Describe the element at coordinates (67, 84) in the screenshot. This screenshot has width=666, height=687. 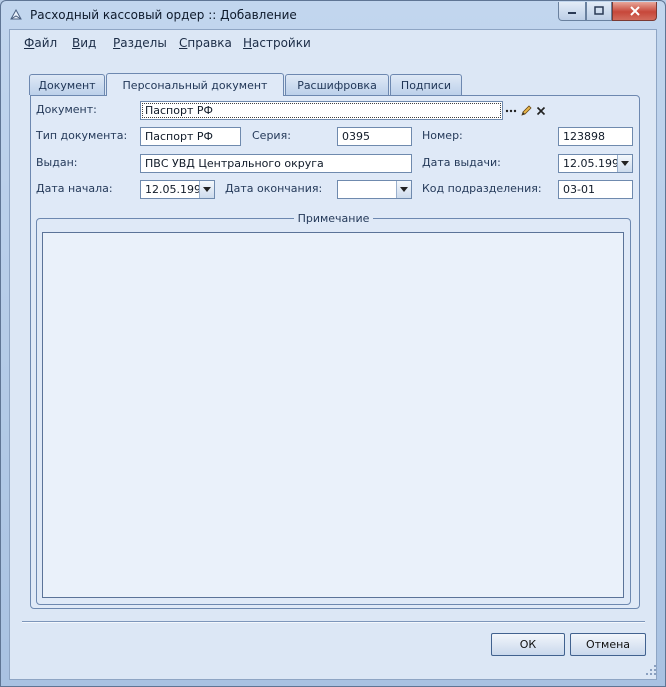
I see `tab-document: Документ` at that location.